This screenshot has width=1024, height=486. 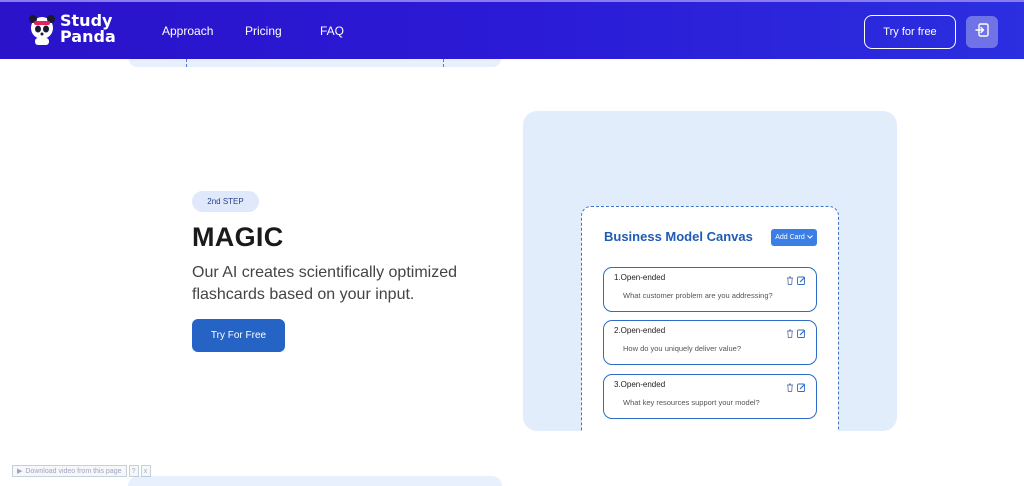 What do you see at coordinates (42, 29) in the screenshot?
I see `panda-logo-icon` at bounding box center [42, 29].